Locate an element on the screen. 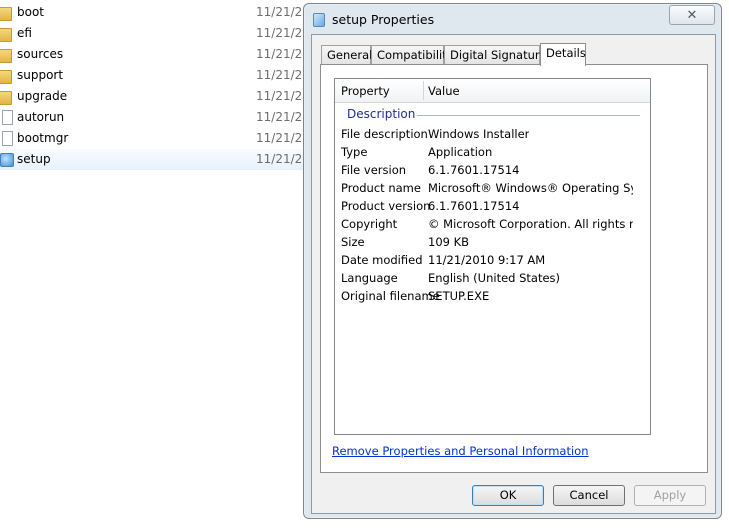 The image size is (729, 530). tab-digital-signatures: Digital Signatures is located at coordinates (498, 54).